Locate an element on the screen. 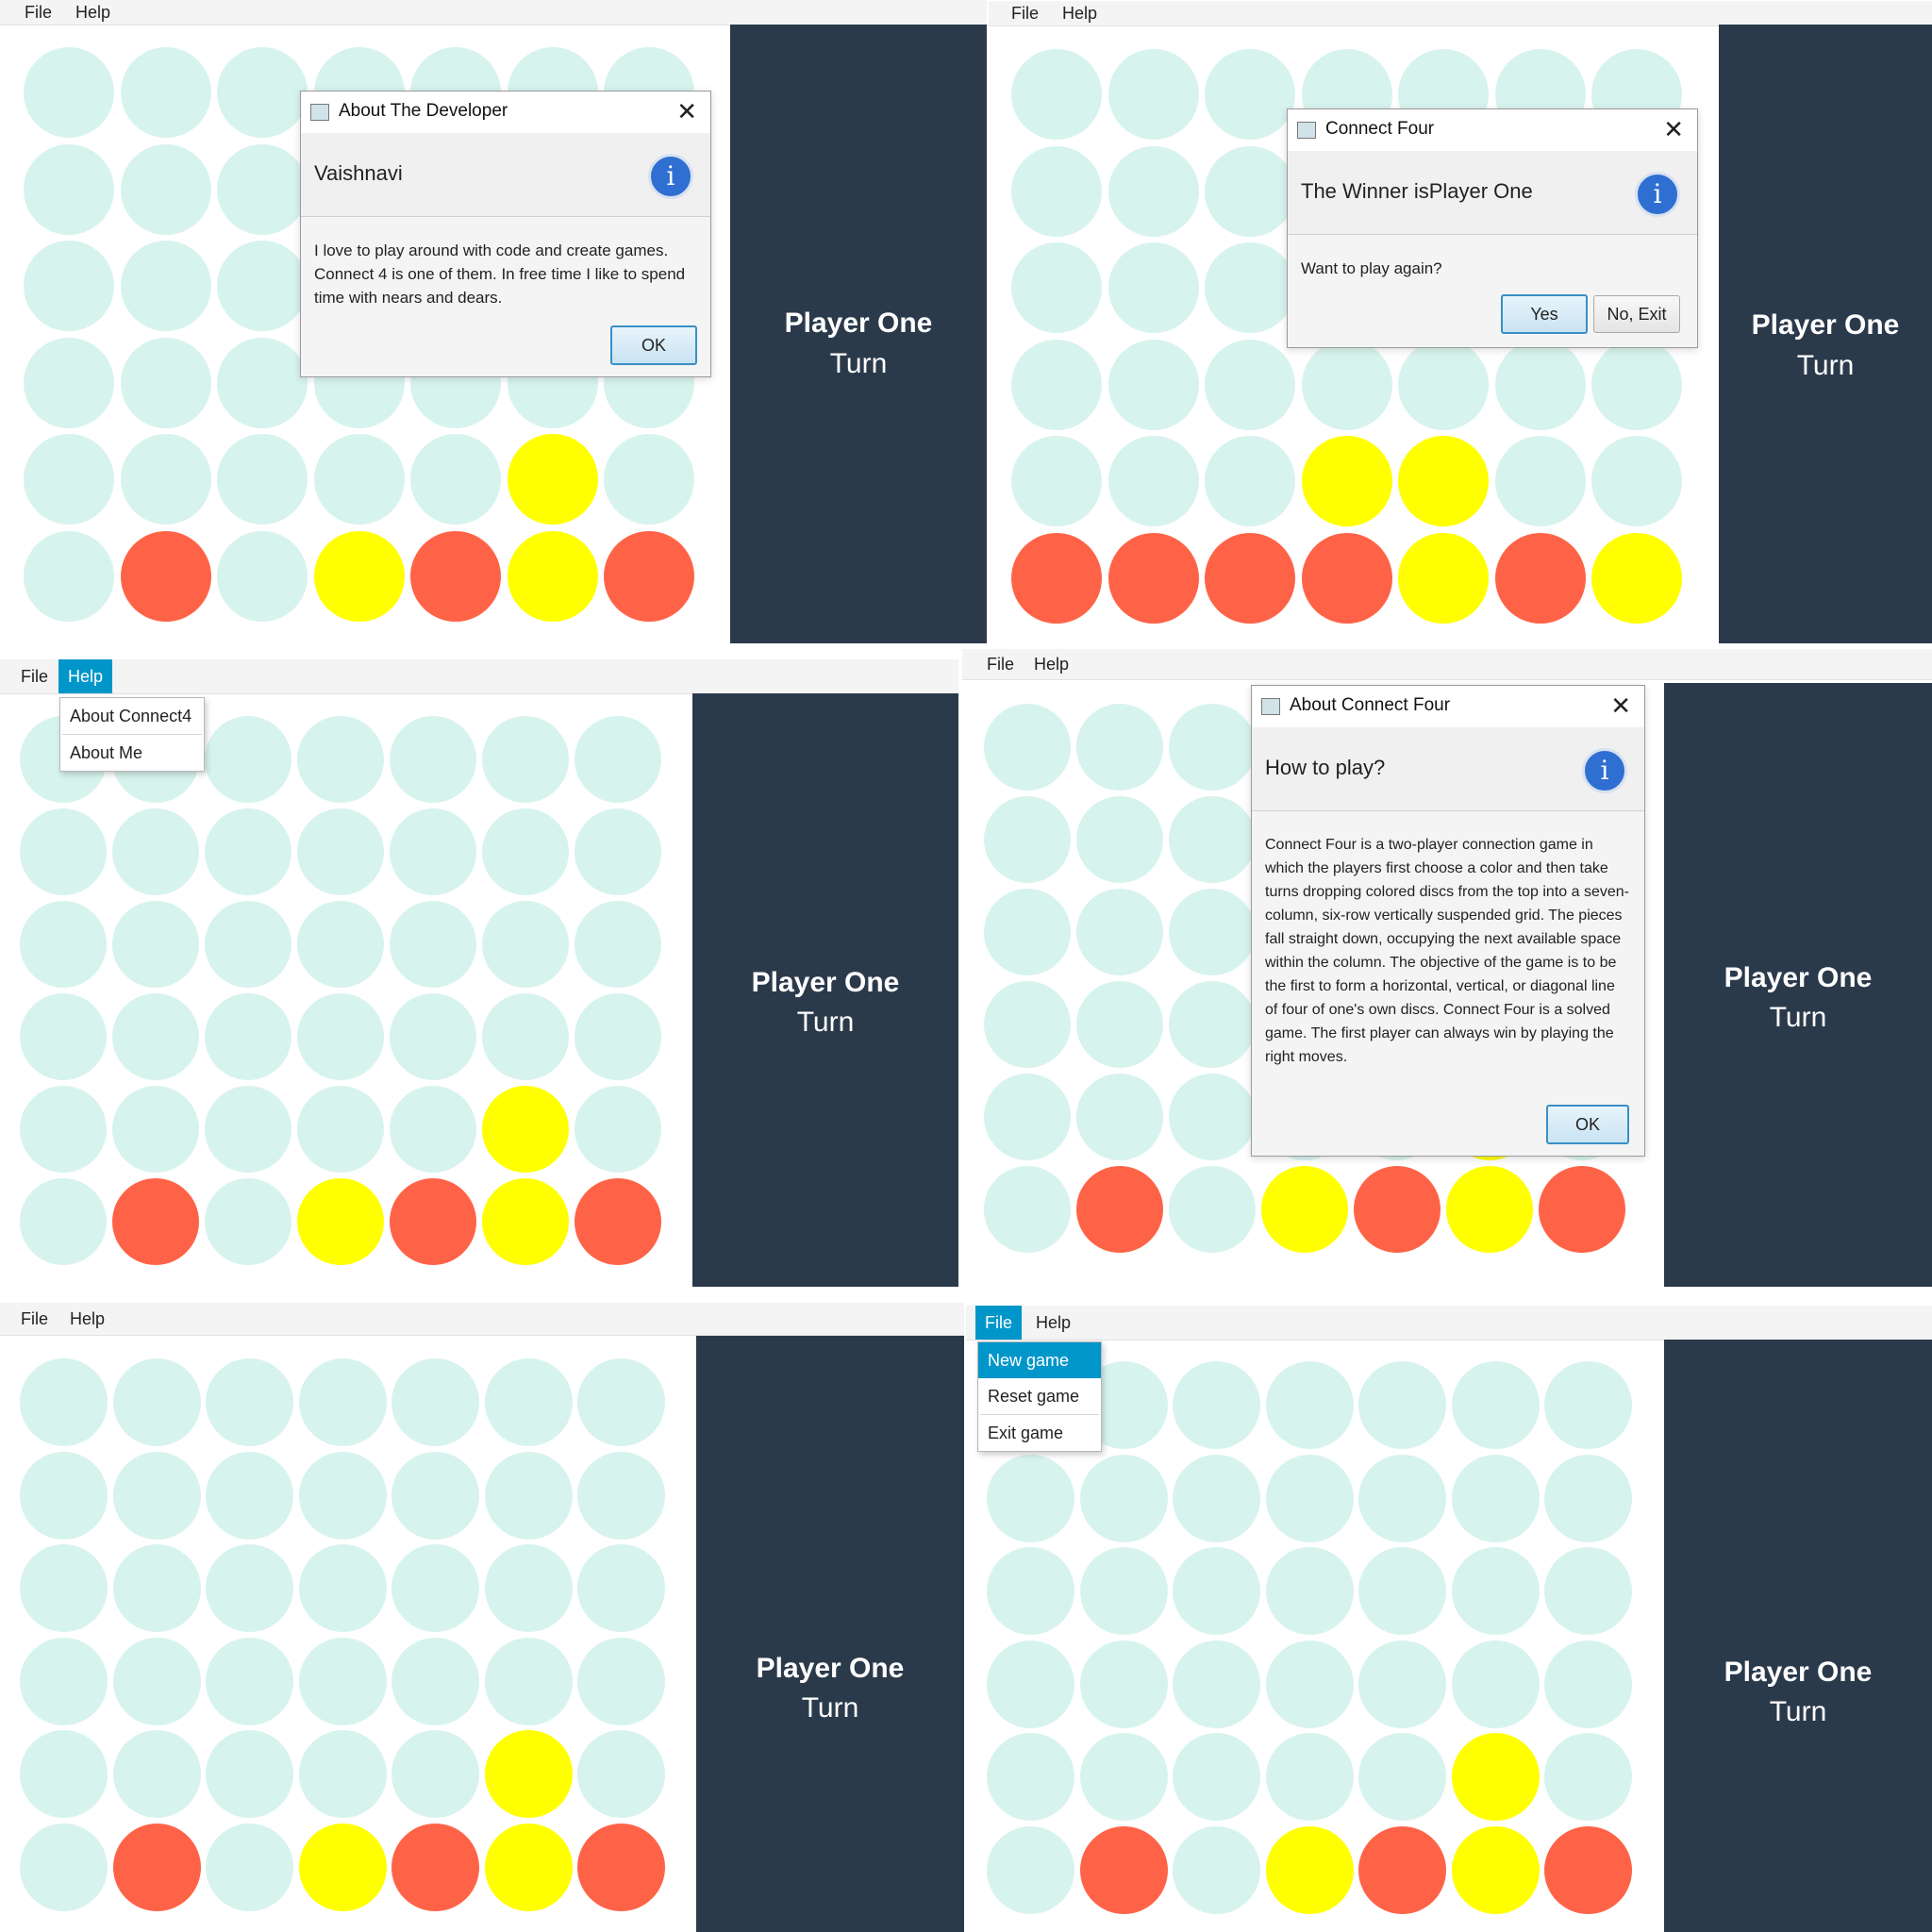 The image size is (1932, 1932). dialog-header: The Winner isPlayer One i is located at coordinates (1493, 193).